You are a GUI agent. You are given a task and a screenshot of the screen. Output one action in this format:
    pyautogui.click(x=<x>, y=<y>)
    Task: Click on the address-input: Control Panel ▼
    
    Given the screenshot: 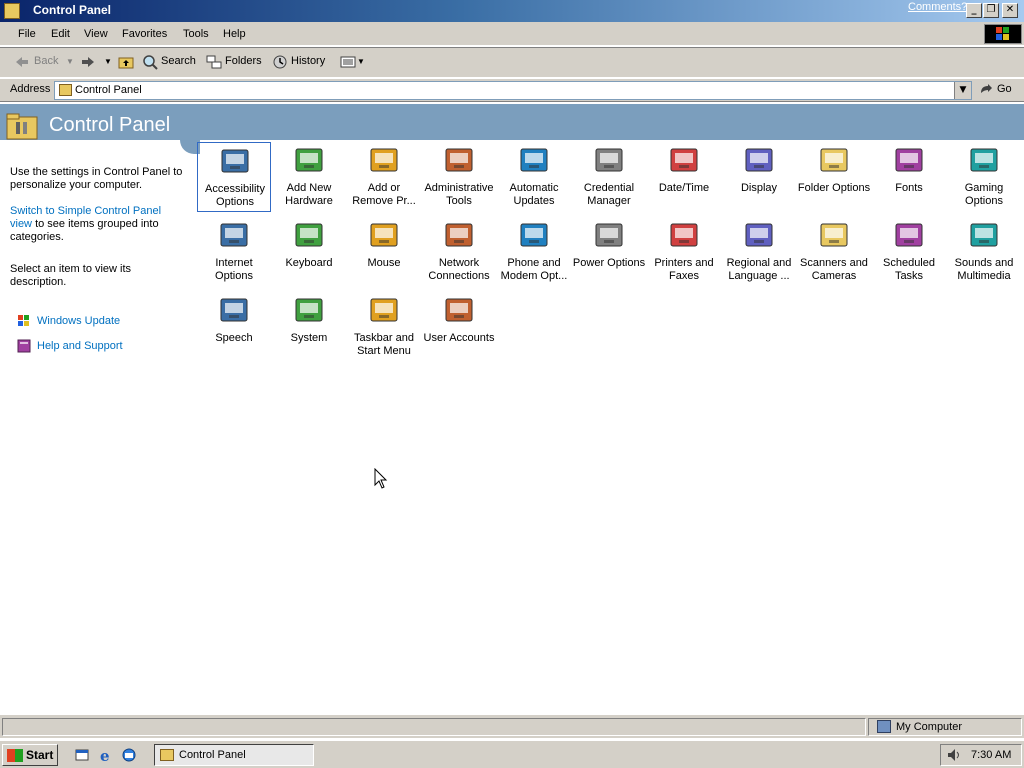 What is the action you would take?
    pyautogui.click(x=513, y=90)
    